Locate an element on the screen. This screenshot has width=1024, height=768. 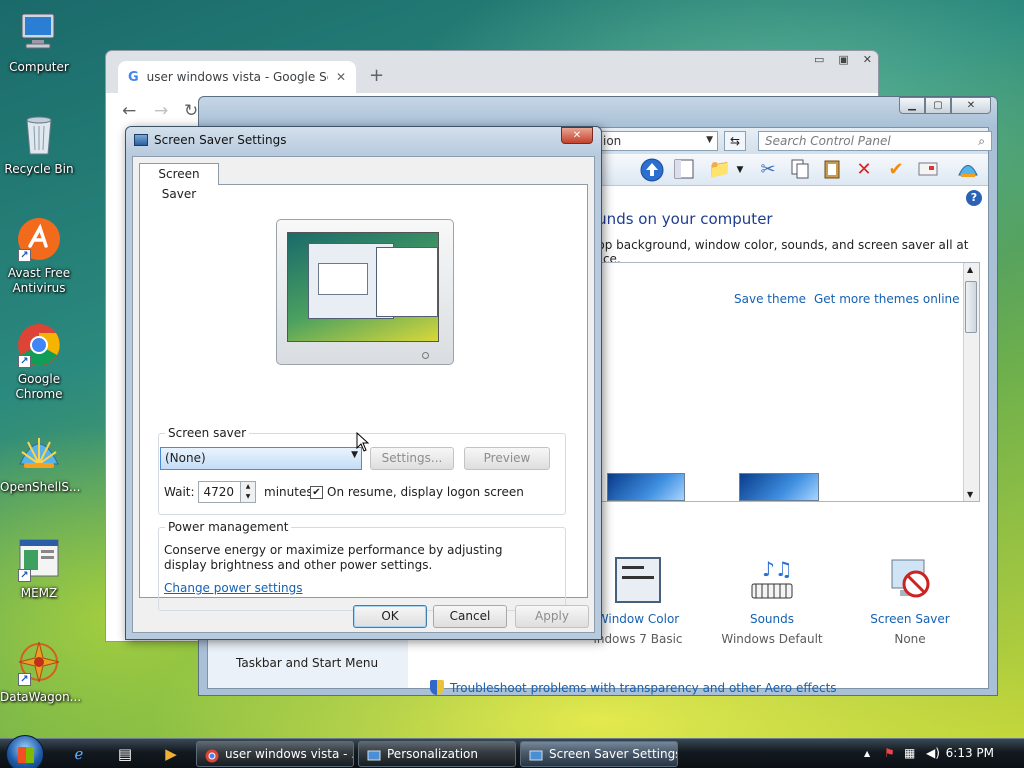
cancel-button: Cancel is located at coordinates (470, 616).